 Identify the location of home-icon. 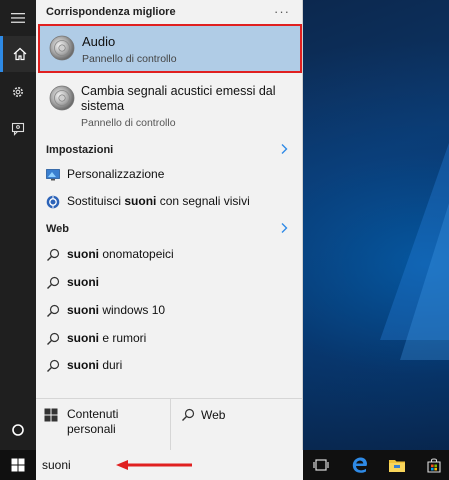
(18, 54).